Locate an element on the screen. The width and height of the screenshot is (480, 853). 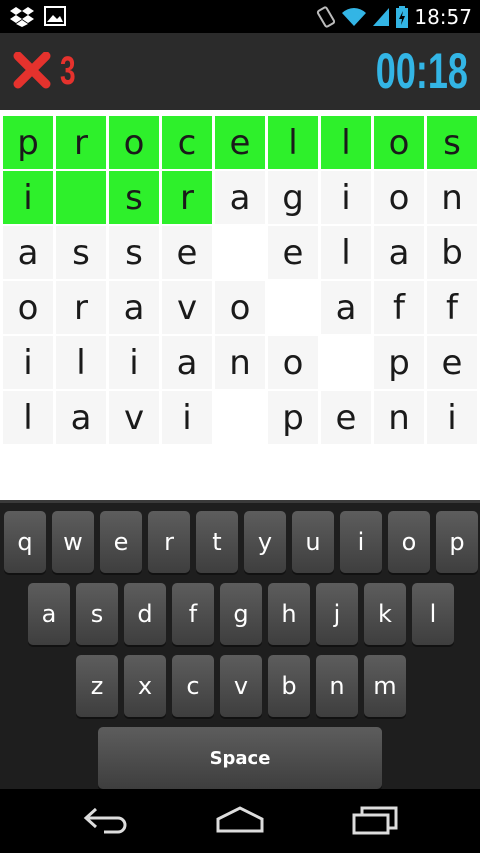
grid-row: procellos is located at coordinates (240, 142).